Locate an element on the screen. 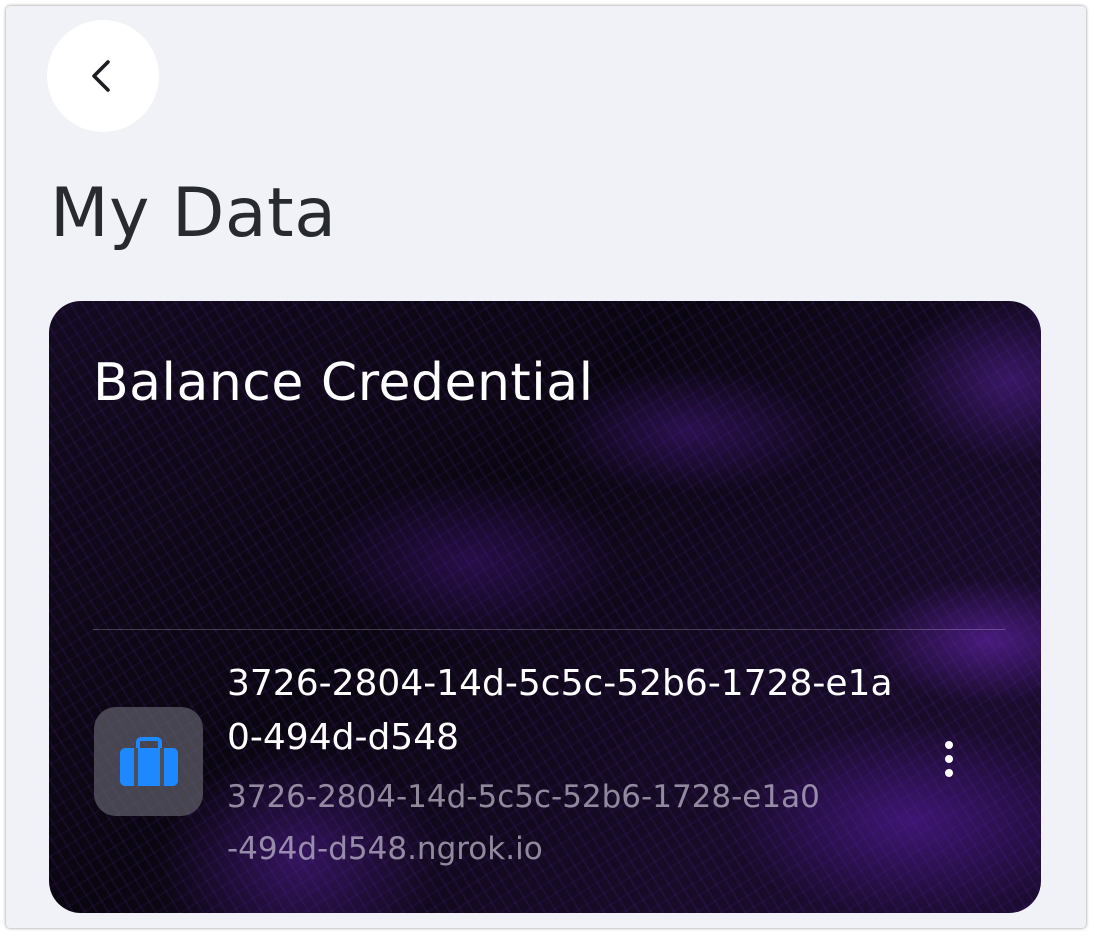 The width and height of the screenshot is (1094, 940). back-button is located at coordinates (103, 76).